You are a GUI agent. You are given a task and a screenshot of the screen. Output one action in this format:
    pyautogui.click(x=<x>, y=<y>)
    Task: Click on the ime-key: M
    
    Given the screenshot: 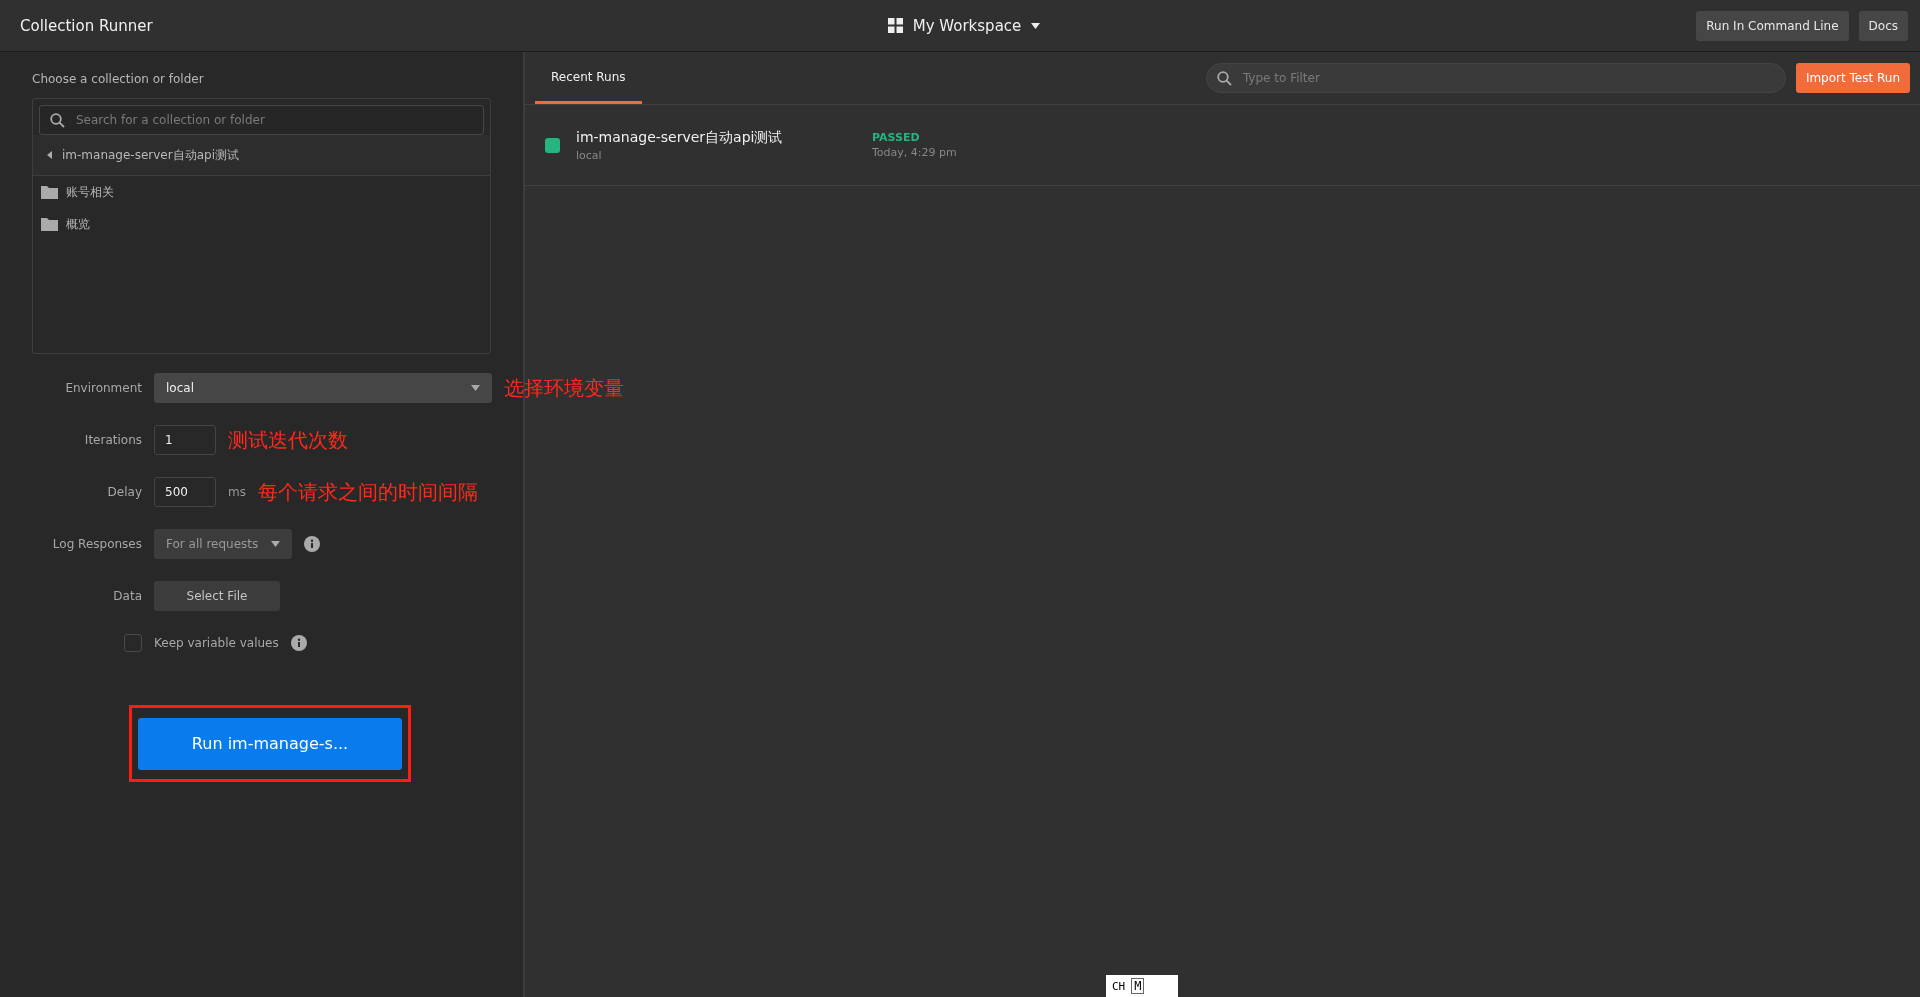 What is the action you would take?
    pyautogui.click(x=1138, y=986)
    